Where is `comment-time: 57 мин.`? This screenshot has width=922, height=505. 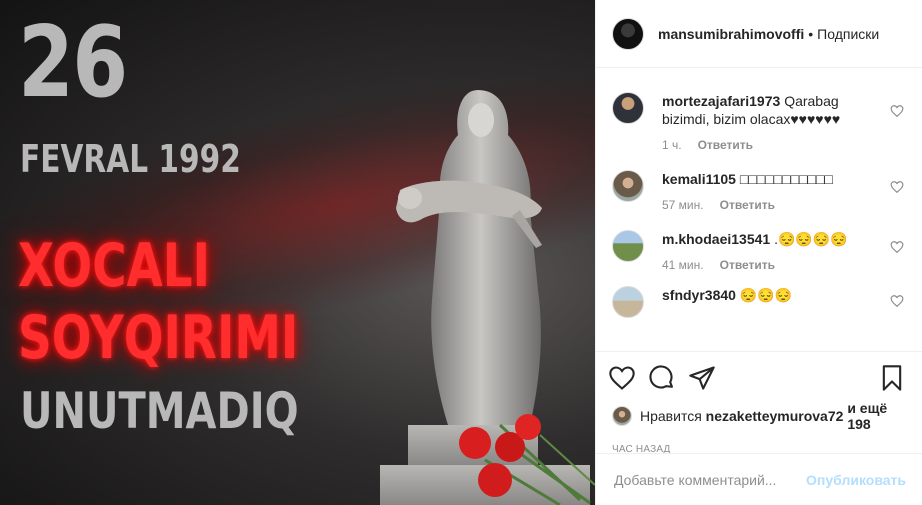
comment-time: 57 мин. is located at coordinates (683, 205).